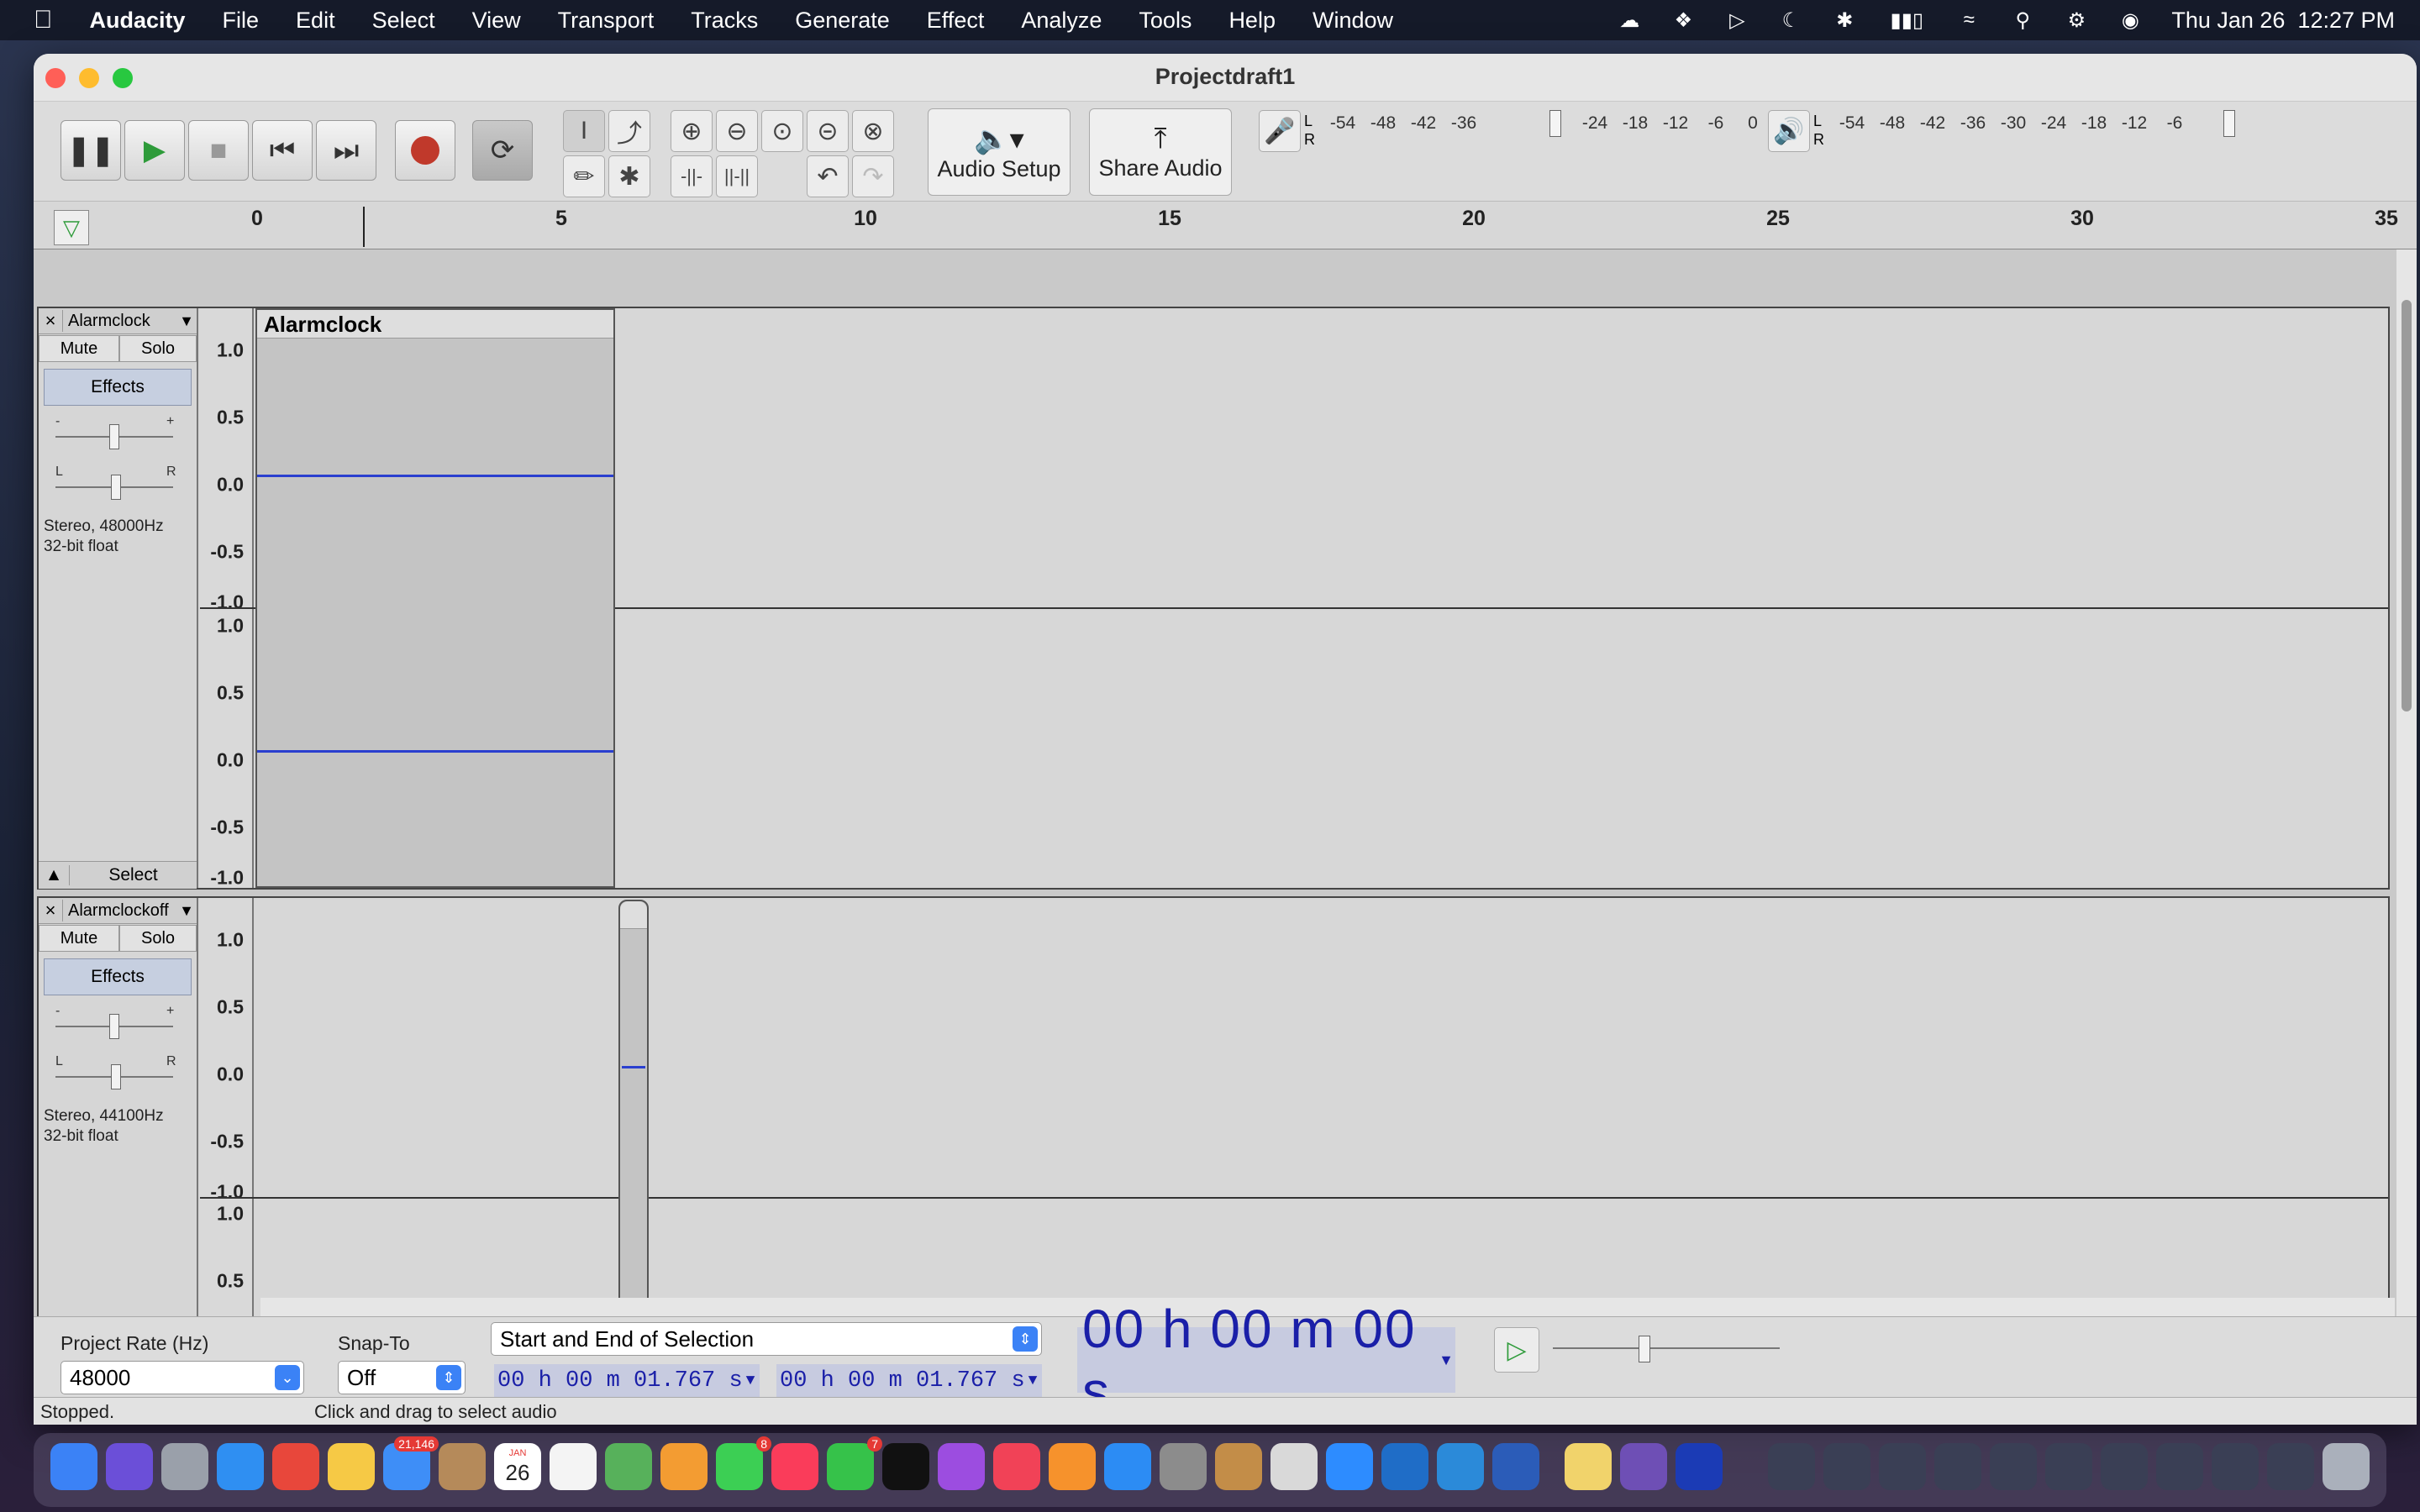  I want to click on menubar-clock: Thu Jan 26 12:27 PM, so click(2283, 21).